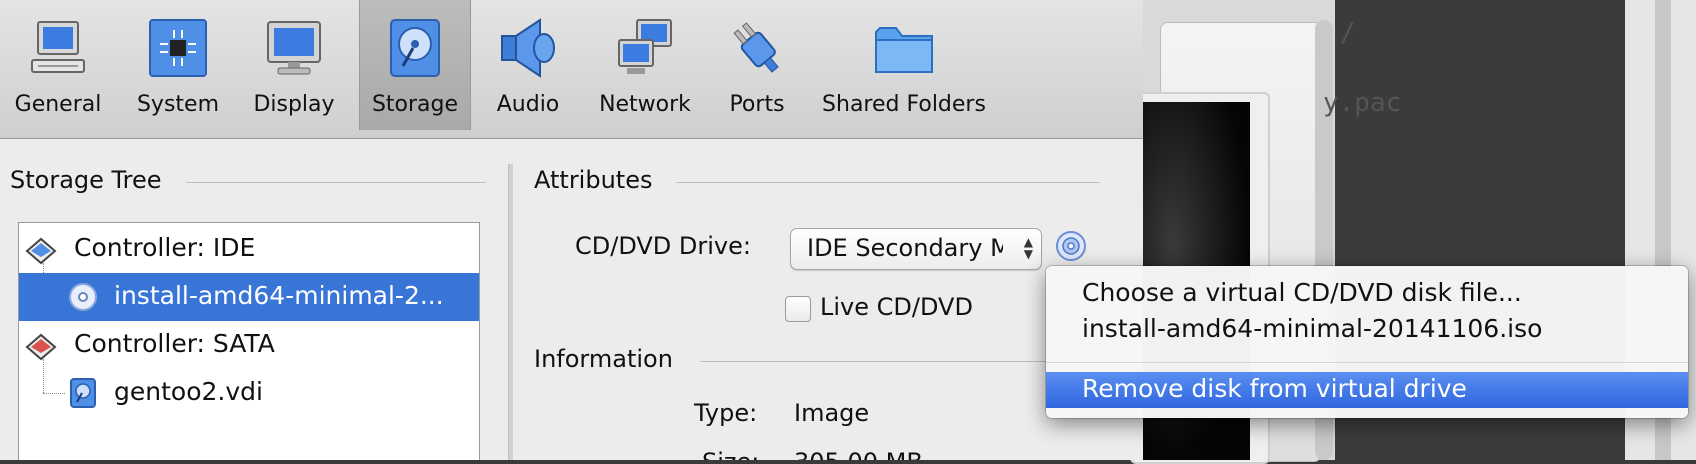 Image resolution: width=1696 pixels, height=464 pixels. I want to click on tab-storage: Storage, so click(415, 65).